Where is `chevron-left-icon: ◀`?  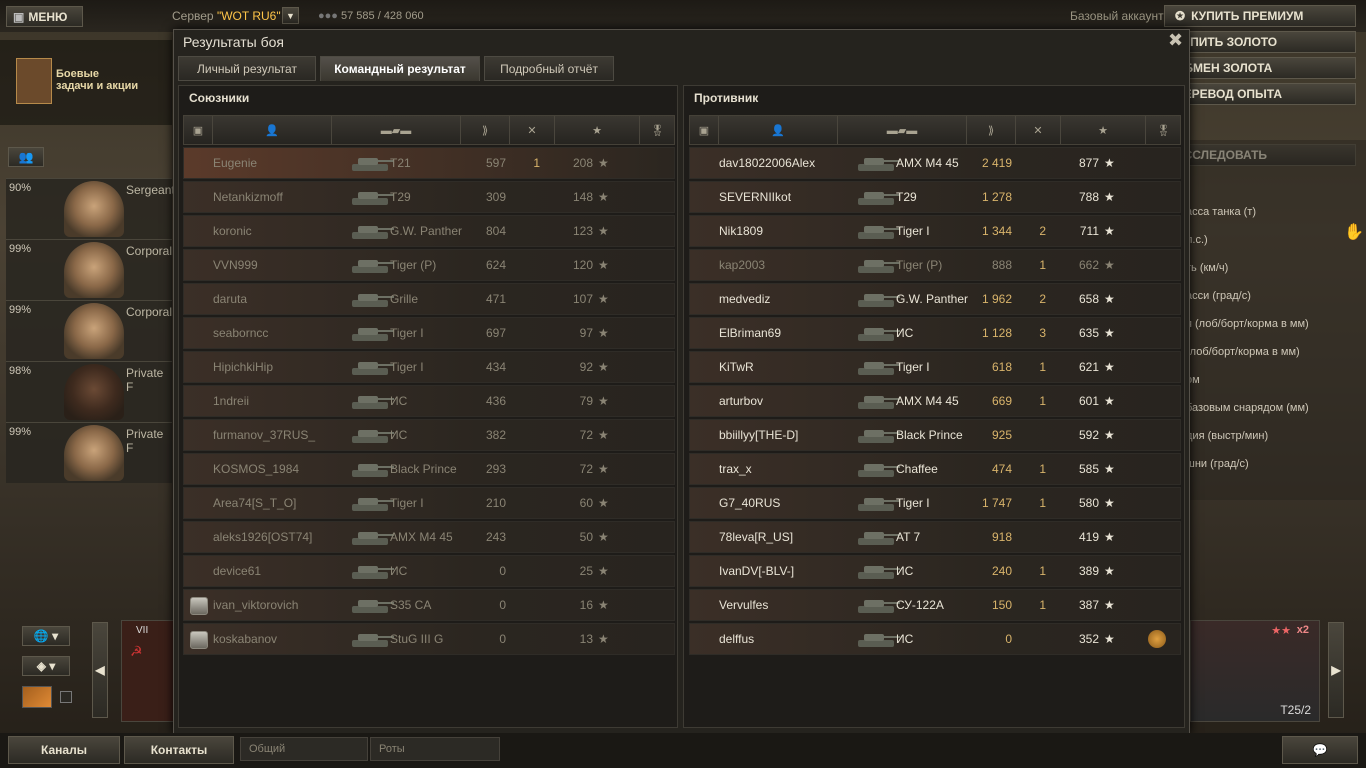 chevron-left-icon: ◀ is located at coordinates (100, 670).